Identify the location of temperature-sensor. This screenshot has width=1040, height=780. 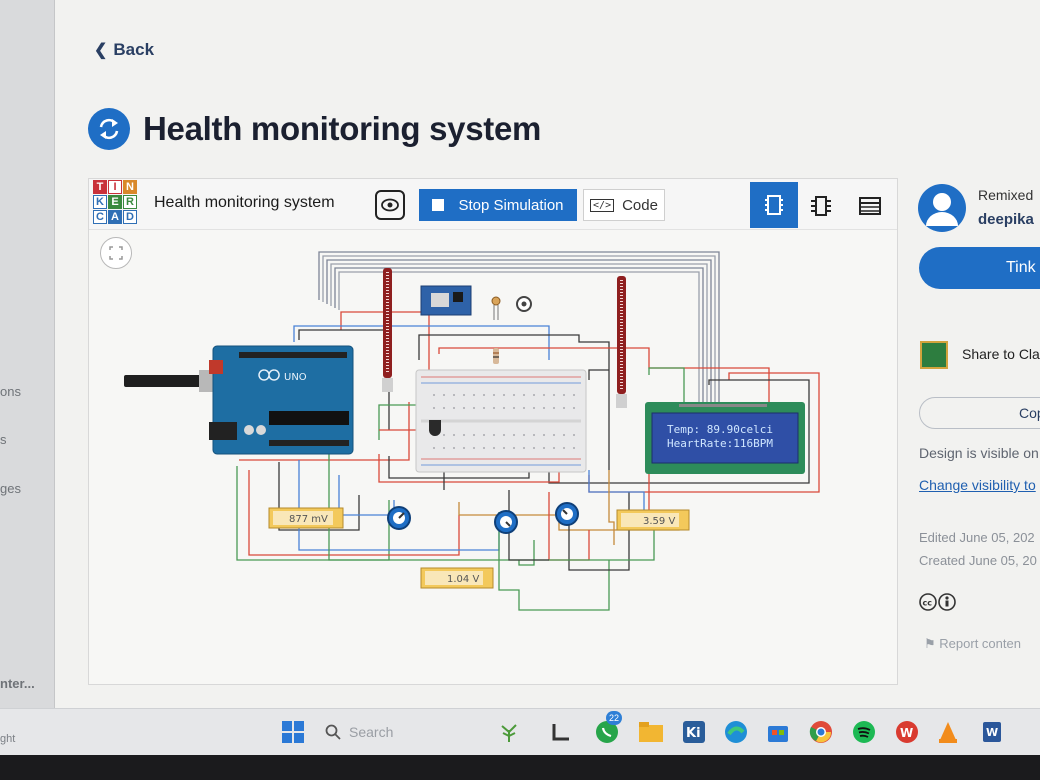
(435, 428).